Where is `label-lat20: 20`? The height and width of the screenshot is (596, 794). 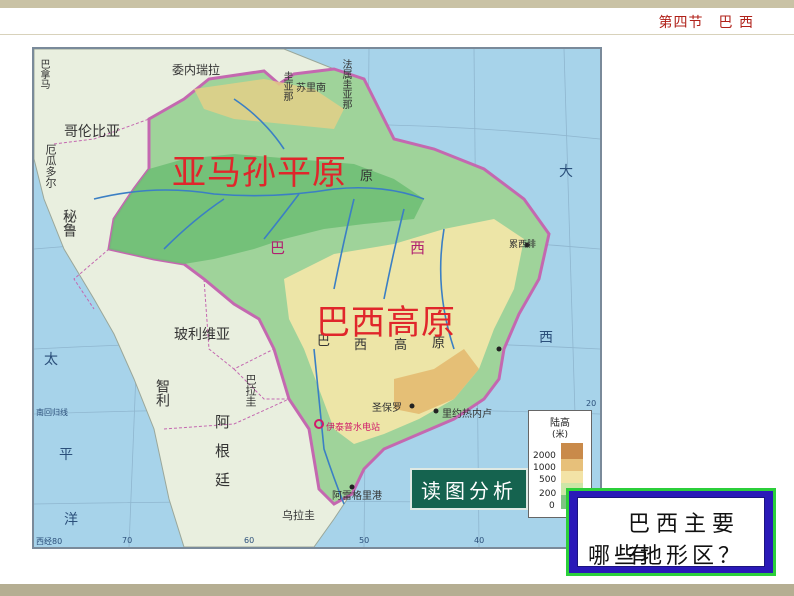 label-lat20: 20 is located at coordinates (591, 403).